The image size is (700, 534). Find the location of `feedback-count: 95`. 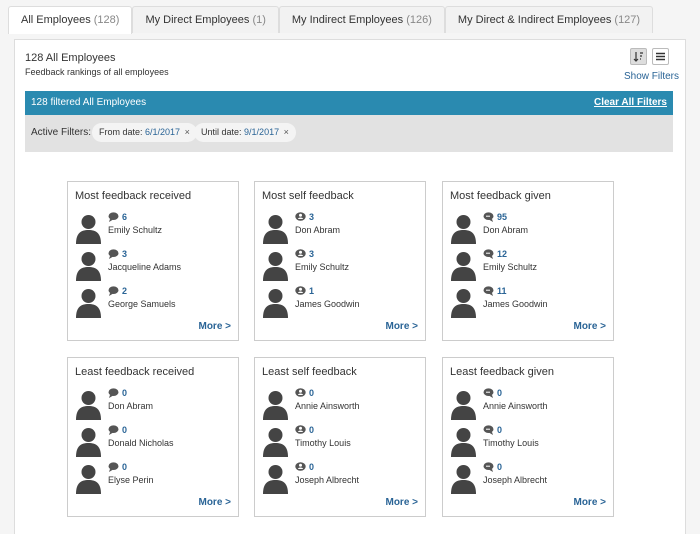

feedback-count: 95 is located at coordinates (495, 217).